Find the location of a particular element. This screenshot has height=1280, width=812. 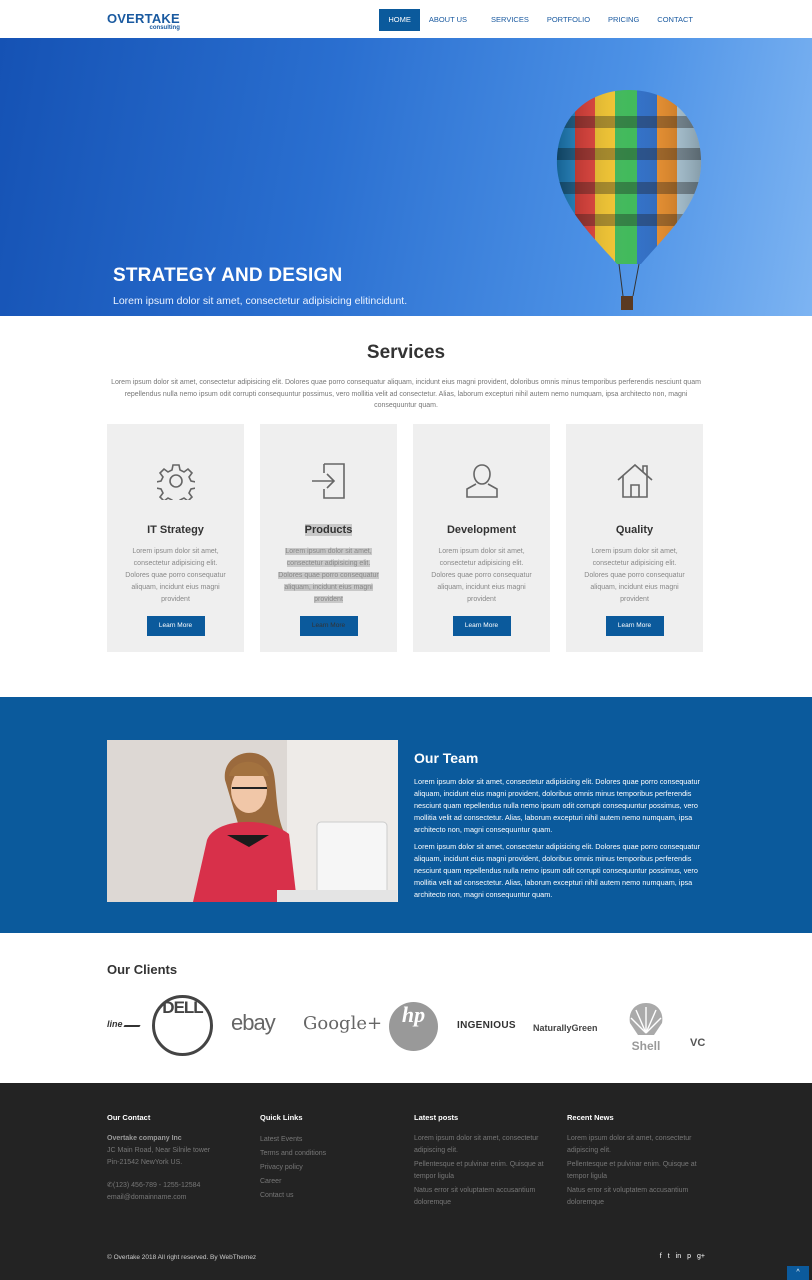

google-plus-icon: g+ is located at coordinates (701, 1256).